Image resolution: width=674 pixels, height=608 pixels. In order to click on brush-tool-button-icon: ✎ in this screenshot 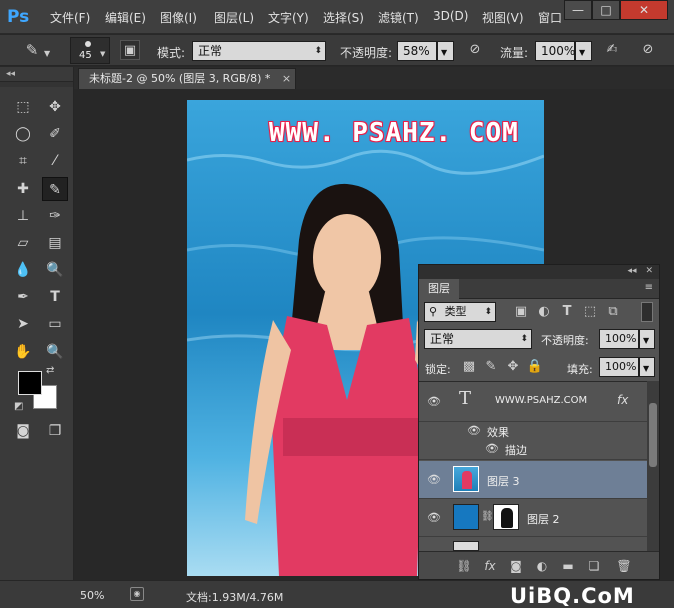, I will do `click(55, 189)`.